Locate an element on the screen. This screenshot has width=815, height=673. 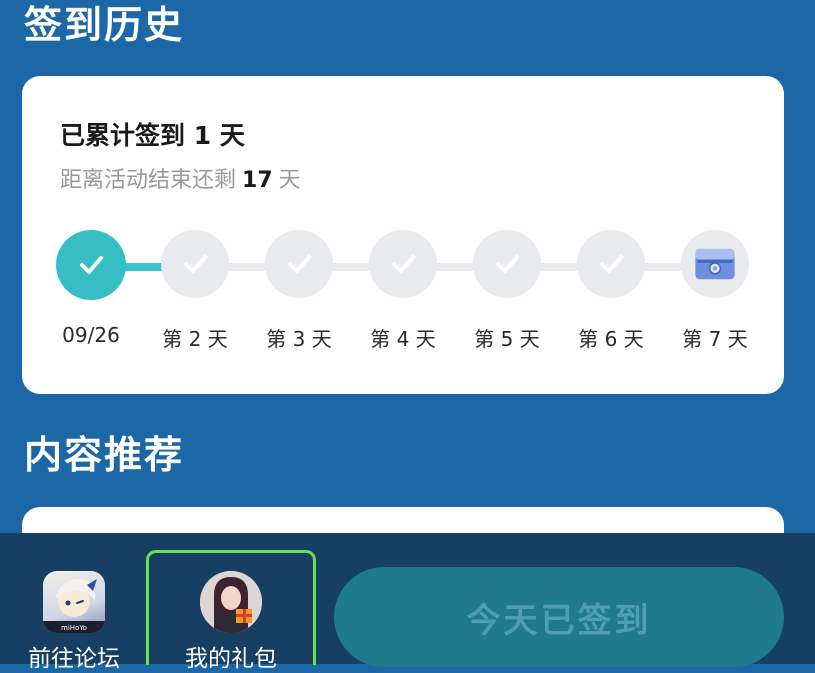
total-days-count: 1 is located at coordinates (202, 135).